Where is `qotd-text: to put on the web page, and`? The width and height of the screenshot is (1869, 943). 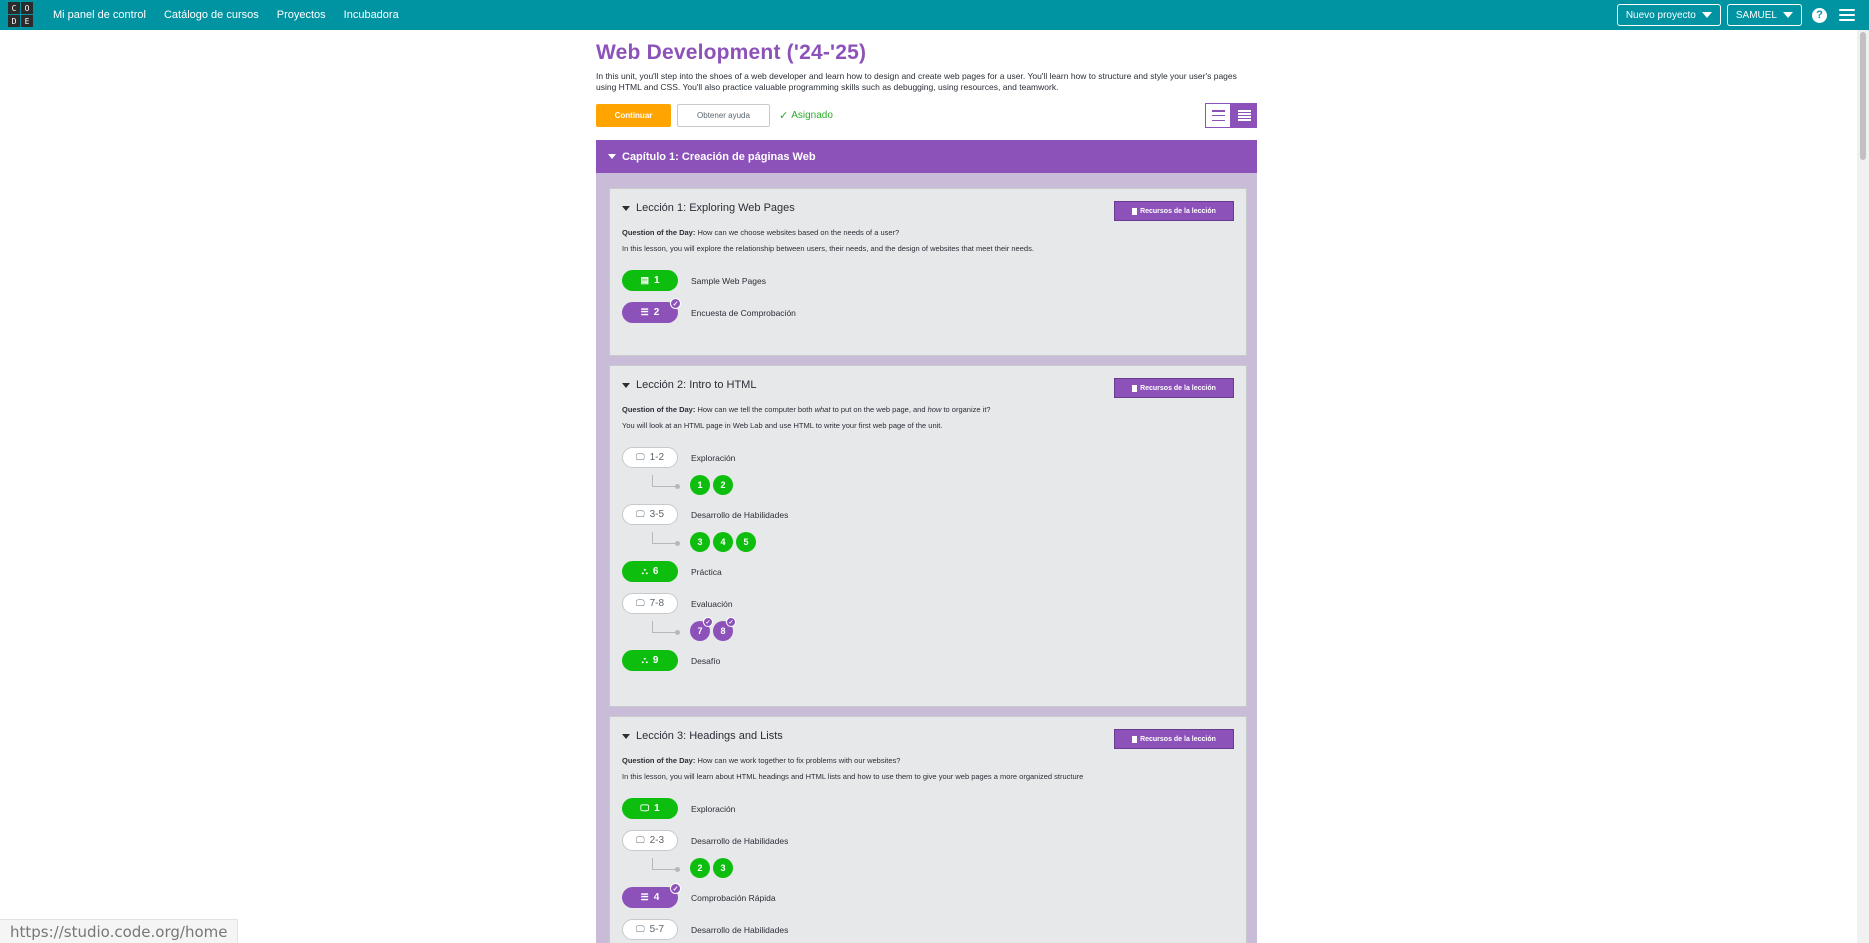 qotd-text: to put on the web page, and is located at coordinates (879, 409).